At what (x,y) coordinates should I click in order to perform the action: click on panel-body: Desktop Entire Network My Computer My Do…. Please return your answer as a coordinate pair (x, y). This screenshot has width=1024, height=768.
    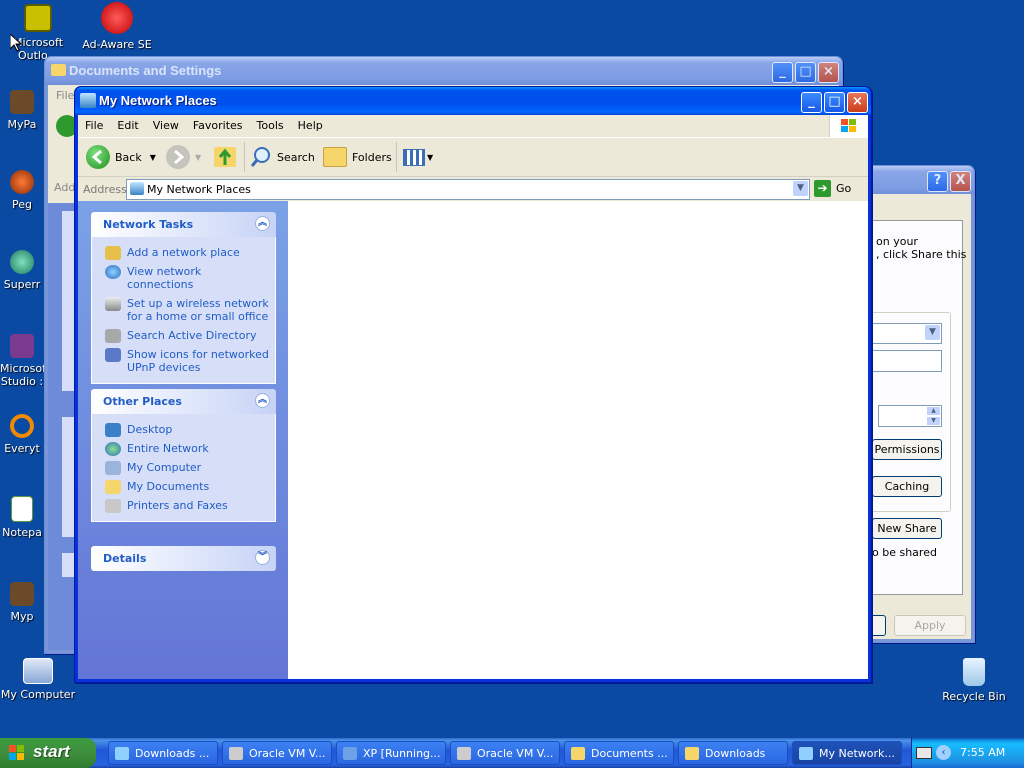
    Looking at the image, I should click on (183, 468).